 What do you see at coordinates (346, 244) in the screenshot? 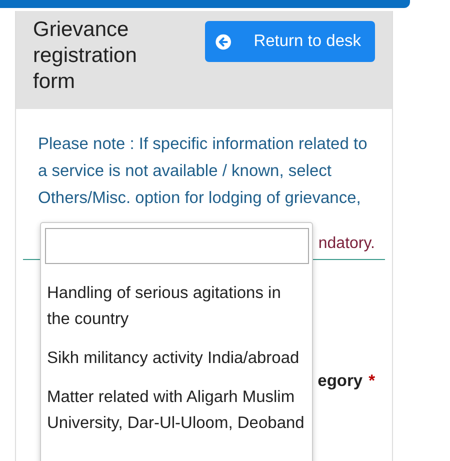
I see `mandatory-note: ndatory.` at bounding box center [346, 244].